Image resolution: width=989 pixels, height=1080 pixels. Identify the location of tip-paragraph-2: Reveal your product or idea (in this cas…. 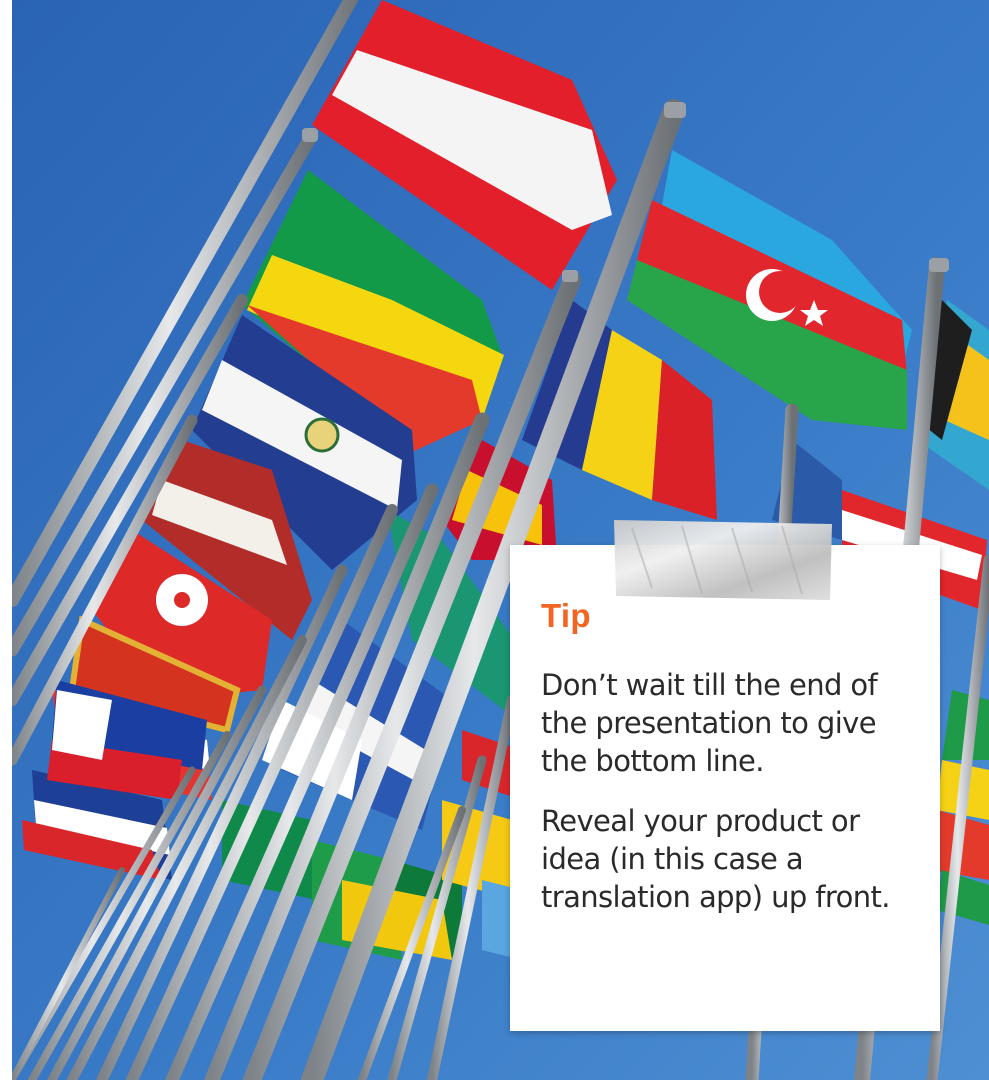
(715, 859).